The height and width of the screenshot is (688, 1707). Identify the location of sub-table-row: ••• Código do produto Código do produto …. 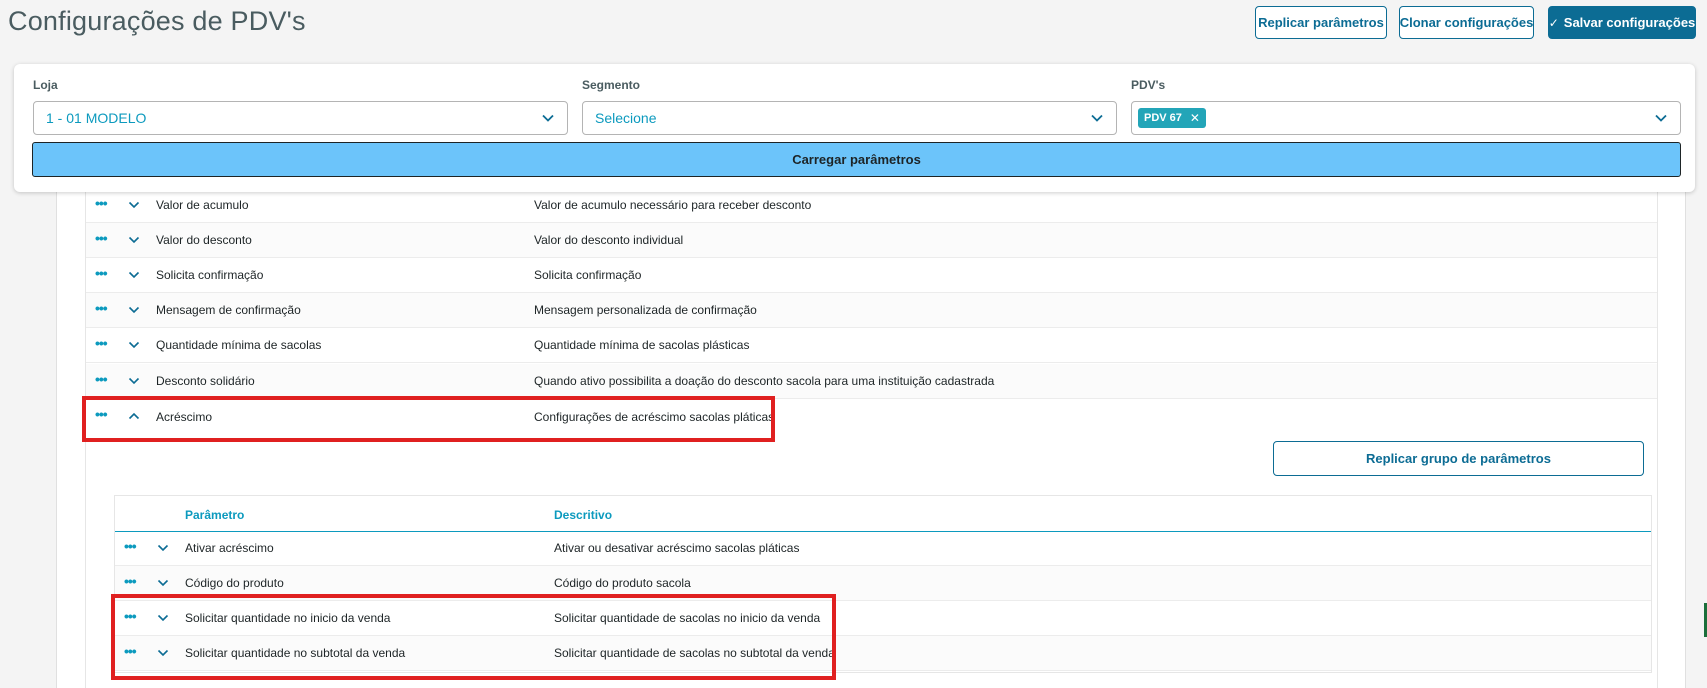
(883, 583).